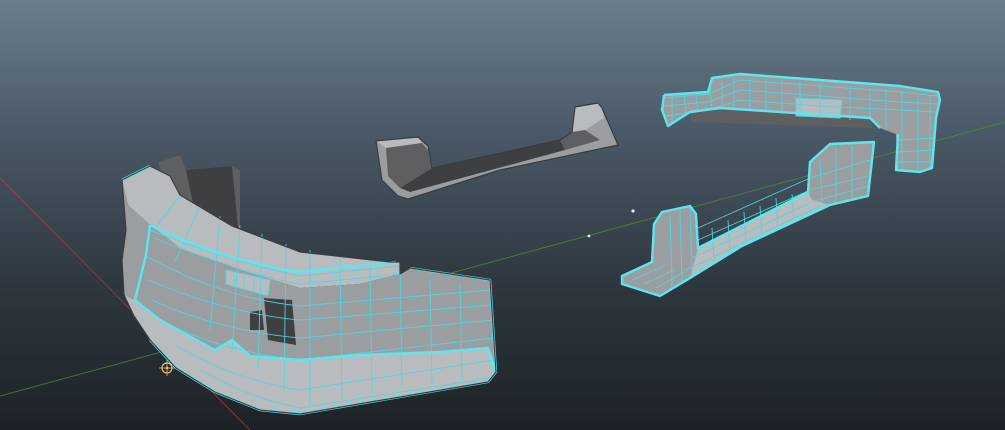  I want to click on rear-bumper-mesh, so click(801, 123).